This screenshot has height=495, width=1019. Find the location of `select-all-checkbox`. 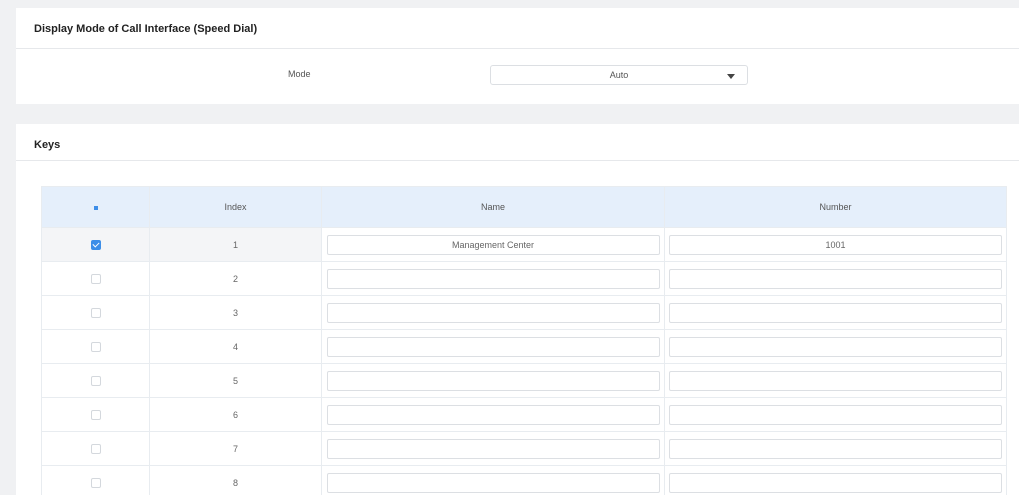

select-all-checkbox is located at coordinates (95, 207).